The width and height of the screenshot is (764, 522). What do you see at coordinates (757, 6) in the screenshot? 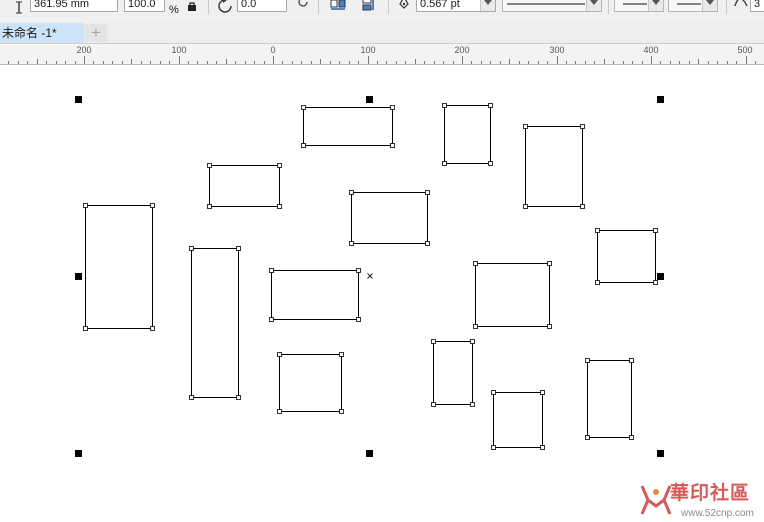
I see `smoothing-input: 3` at bounding box center [757, 6].